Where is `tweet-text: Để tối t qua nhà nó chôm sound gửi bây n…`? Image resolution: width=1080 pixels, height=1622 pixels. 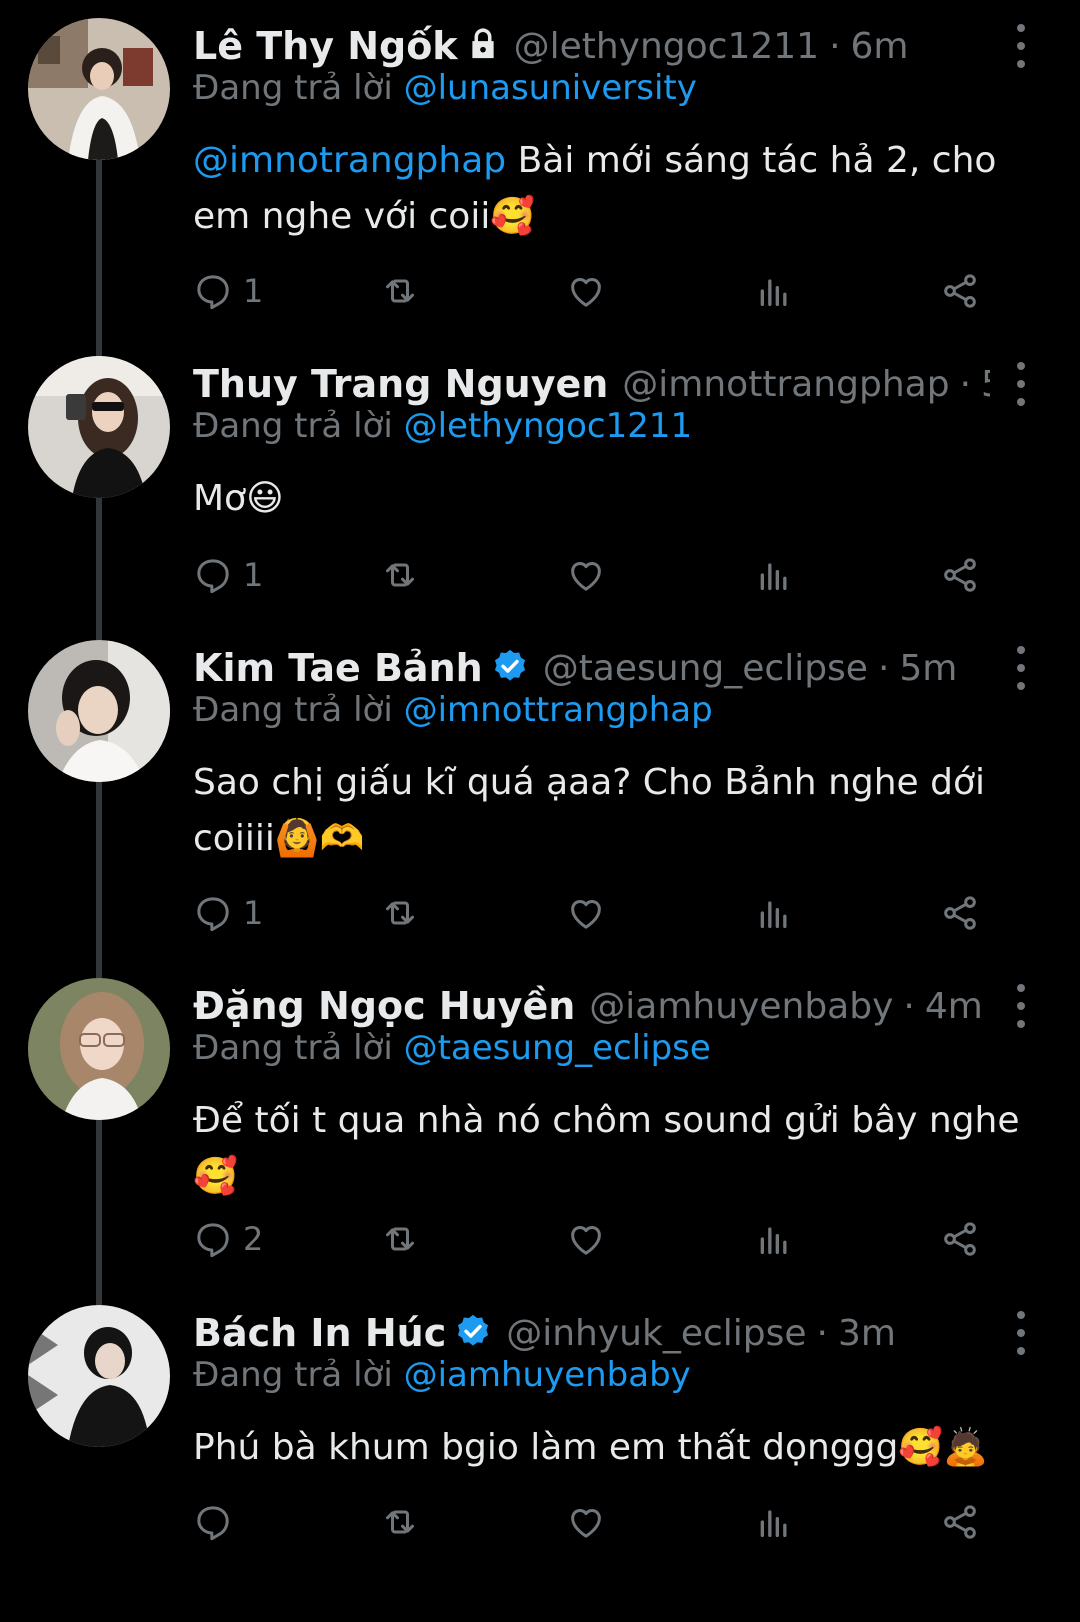 tweet-text: Để tối t qua nhà nó chôm sound gửi bây n… is located at coordinates (606, 1148).